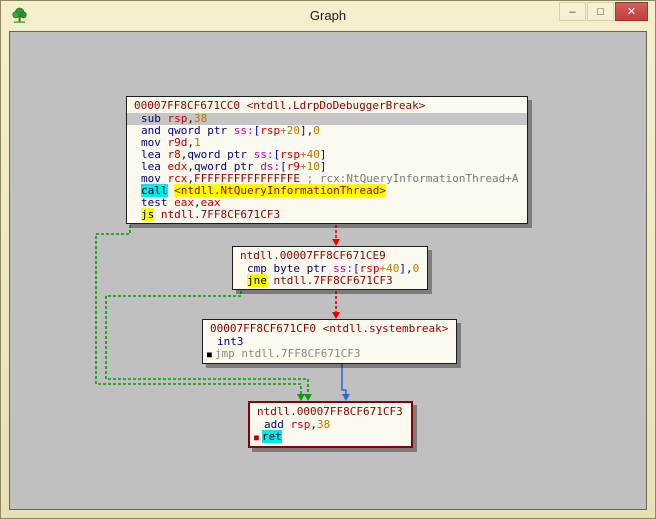 This screenshot has height=519, width=656. Describe the element at coordinates (344, 376) in the screenshot. I see `flow-edge-b3-b4-jmp` at that location.